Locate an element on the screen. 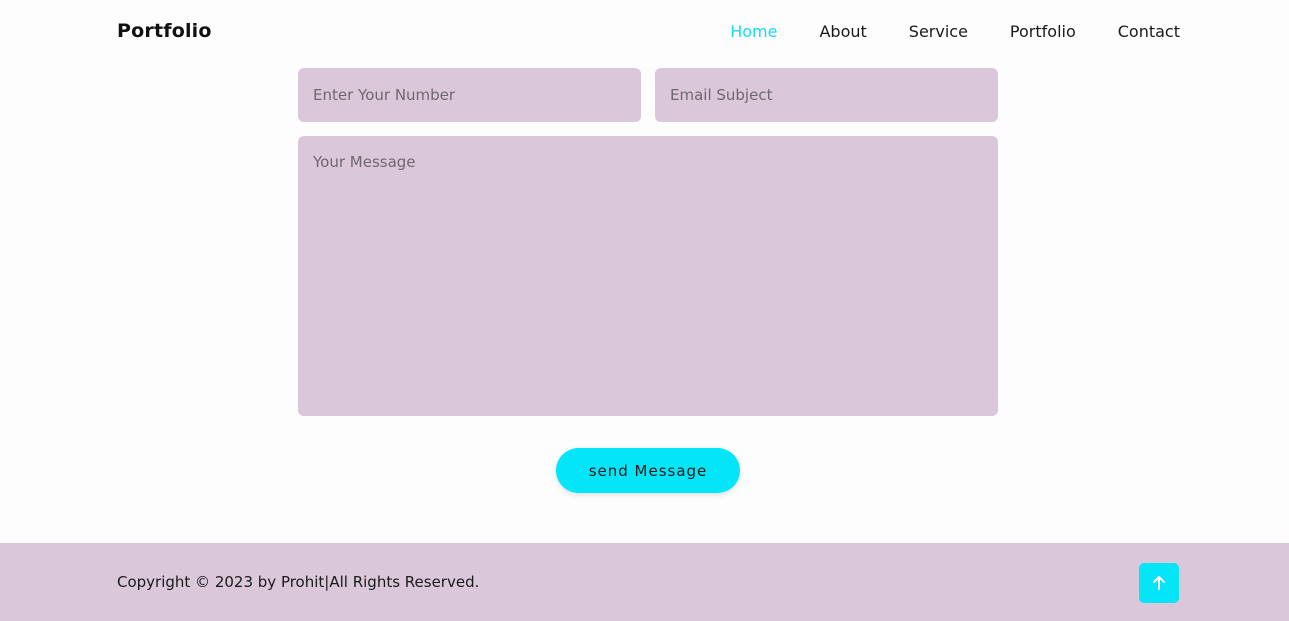 This screenshot has width=1289, height=621. scroll-to-top-button is located at coordinates (1159, 583).